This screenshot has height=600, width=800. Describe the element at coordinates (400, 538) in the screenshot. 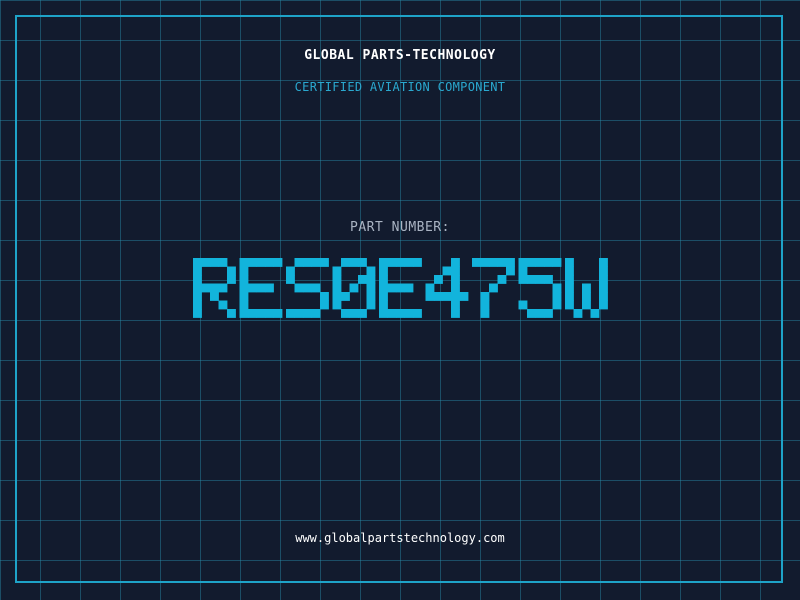

I see `website-url: www.globalpartstechnology.com` at that location.